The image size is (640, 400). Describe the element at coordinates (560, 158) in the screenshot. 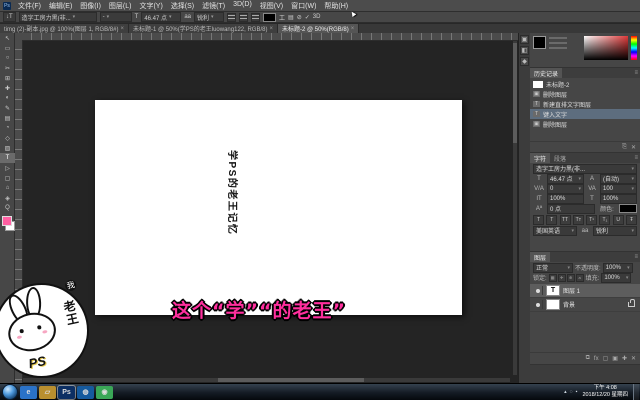

I see `paragraph-tab: 段落` at that location.